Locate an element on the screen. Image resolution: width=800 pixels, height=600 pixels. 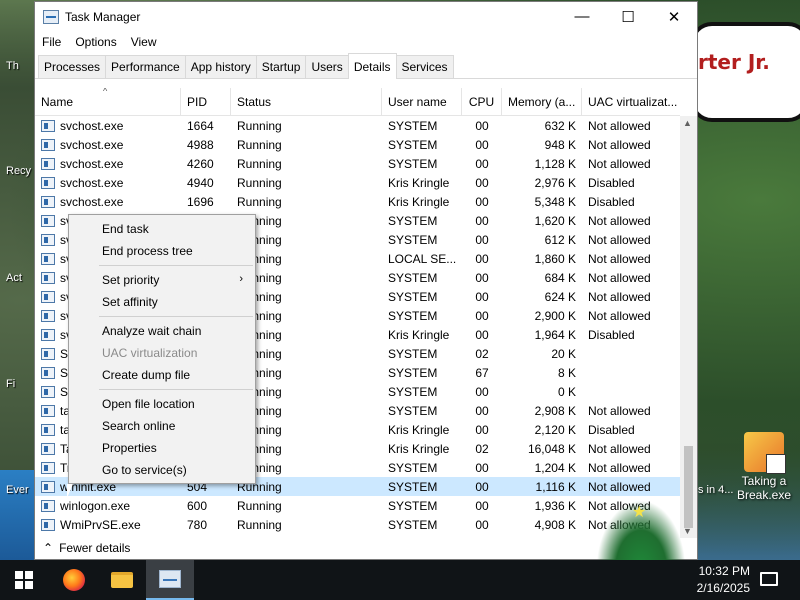
tab-processes: Processes is located at coordinates (72, 66).